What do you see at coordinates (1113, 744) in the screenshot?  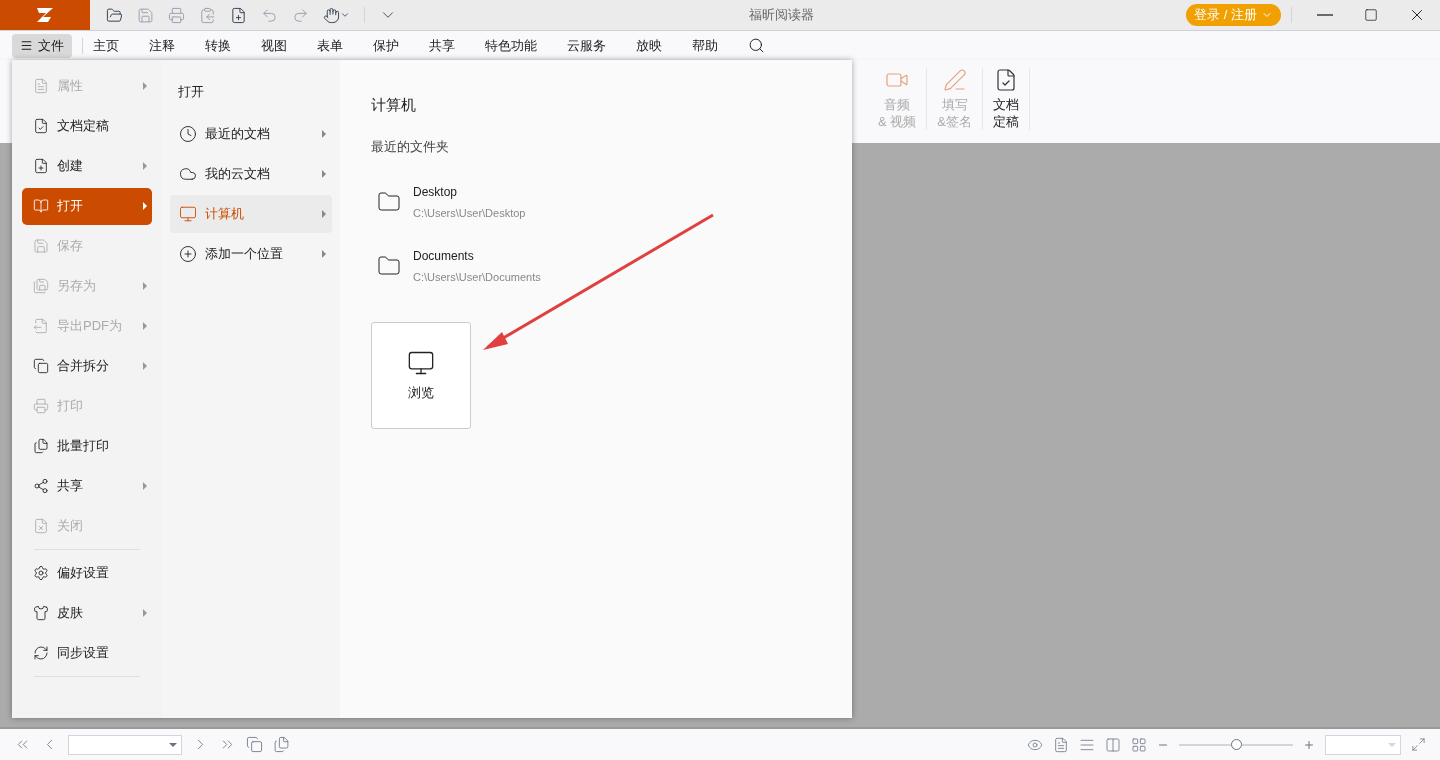 I see `two-page-icon` at bounding box center [1113, 744].